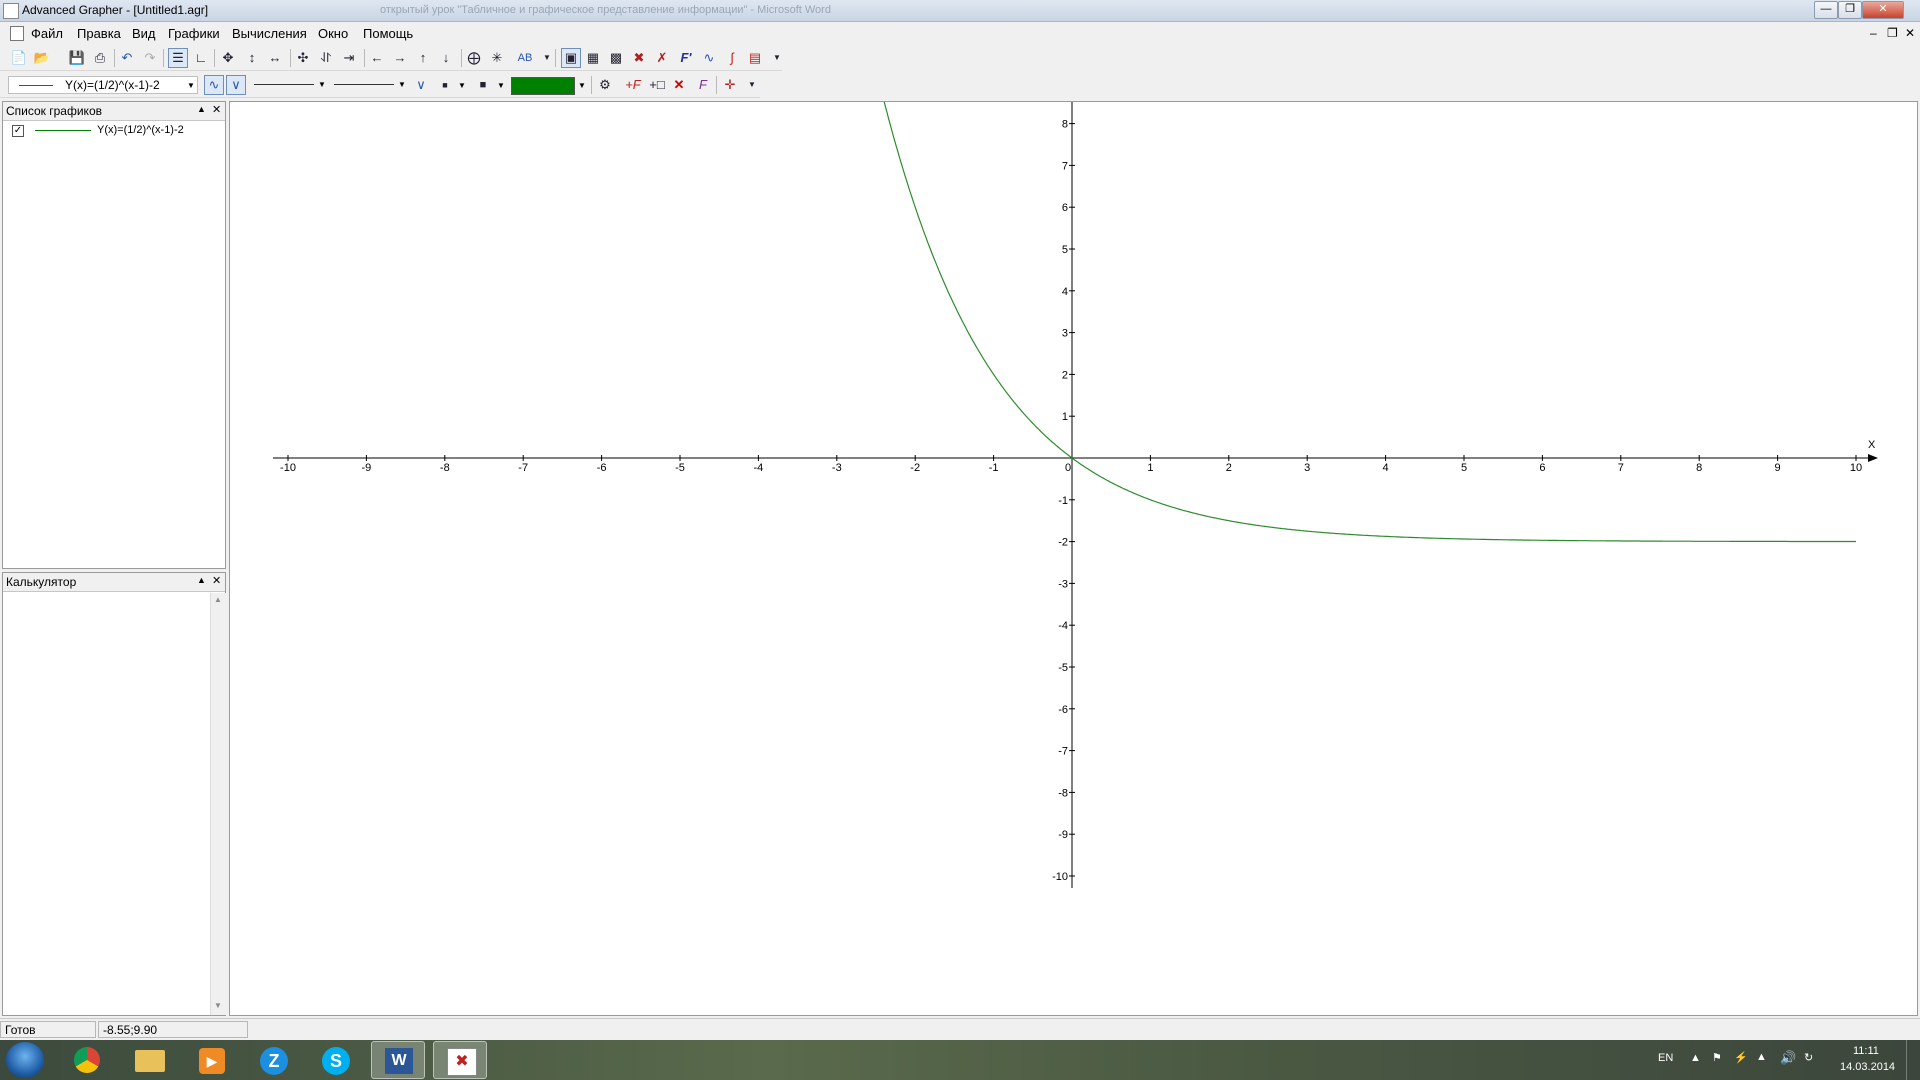  I want to click on view-icon: ▣, so click(571, 58).